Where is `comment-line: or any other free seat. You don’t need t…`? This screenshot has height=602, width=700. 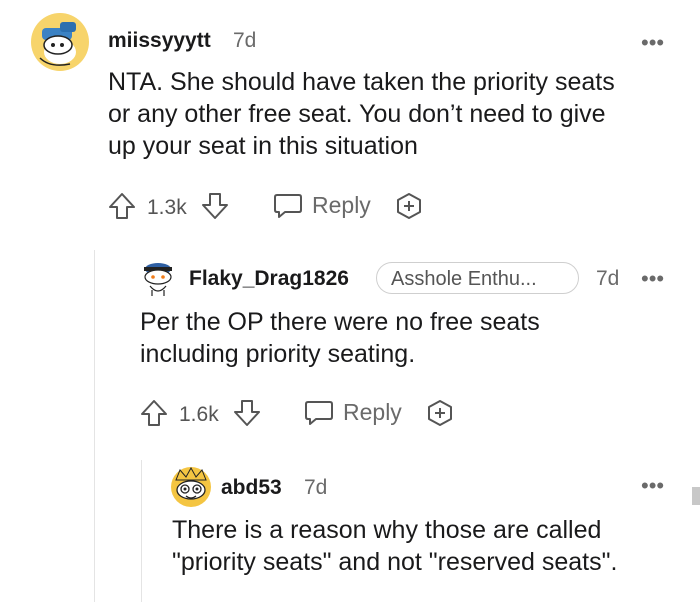
comment-line: or any other free seat. You don’t need t… is located at coordinates (357, 114).